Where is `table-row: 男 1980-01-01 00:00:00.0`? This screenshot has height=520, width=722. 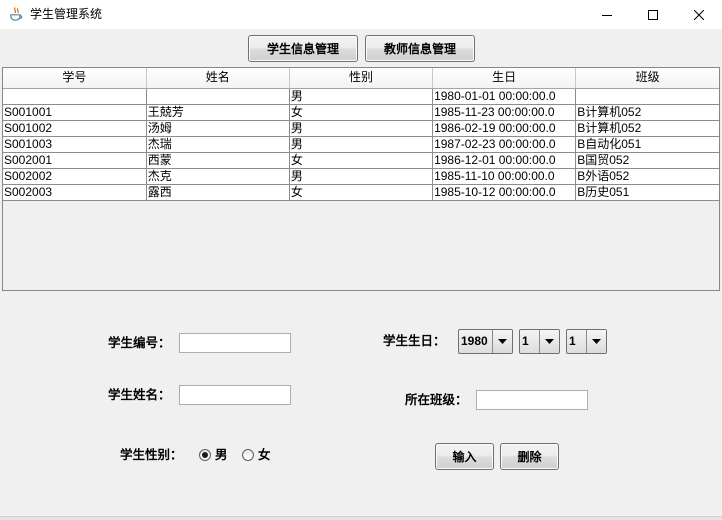 table-row: 男 1980-01-01 00:00:00.0 is located at coordinates (361, 96).